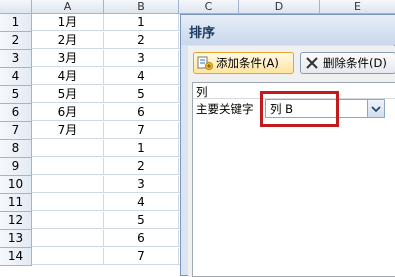  I want to click on row-header: 9, so click(16, 167).